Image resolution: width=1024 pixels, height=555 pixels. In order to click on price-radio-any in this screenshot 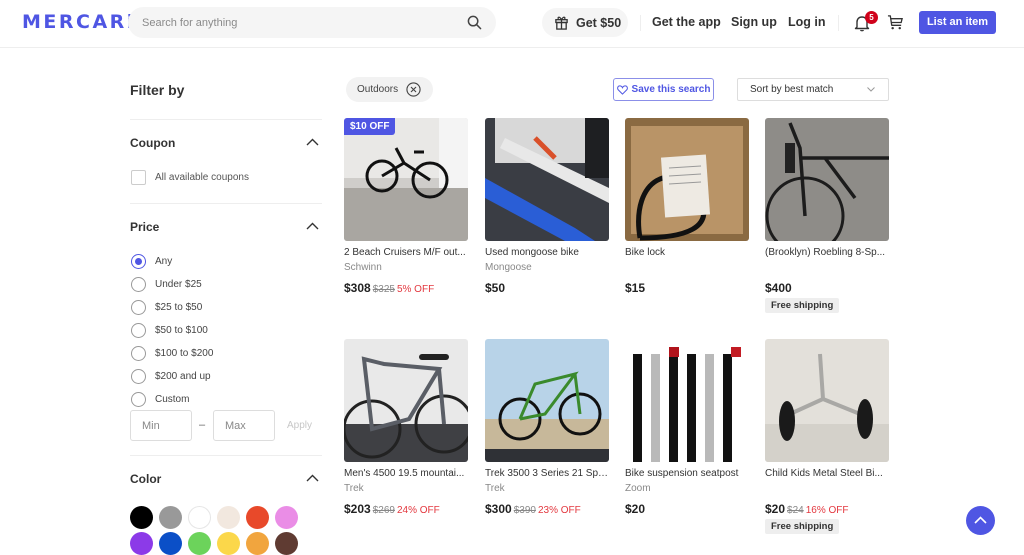, I will do `click(138, 261)`.